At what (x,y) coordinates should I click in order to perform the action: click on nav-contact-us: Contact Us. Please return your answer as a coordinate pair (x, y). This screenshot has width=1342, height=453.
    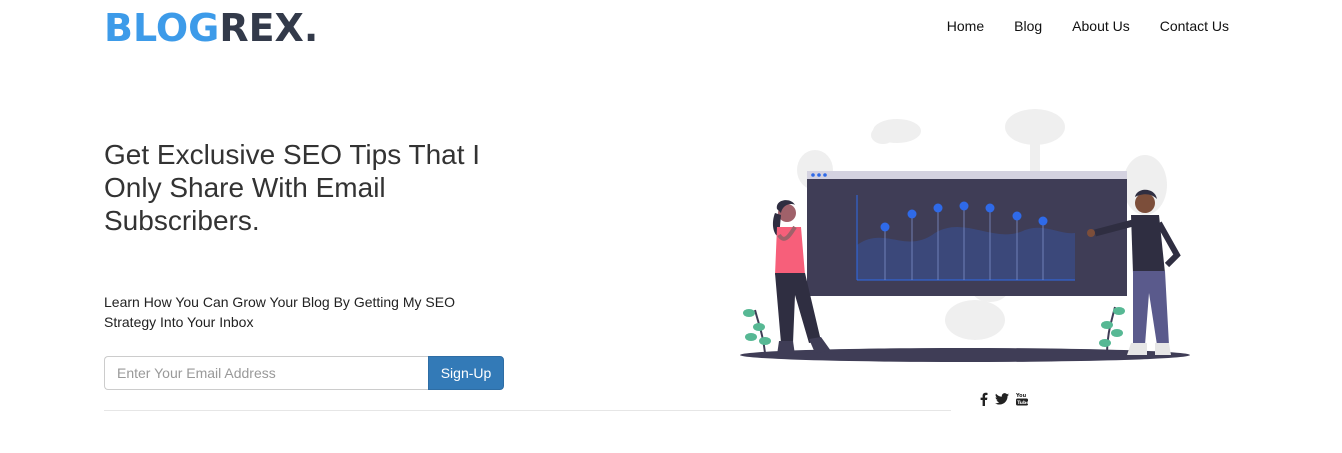
    Looking at the image, I should click on (1194, 26).